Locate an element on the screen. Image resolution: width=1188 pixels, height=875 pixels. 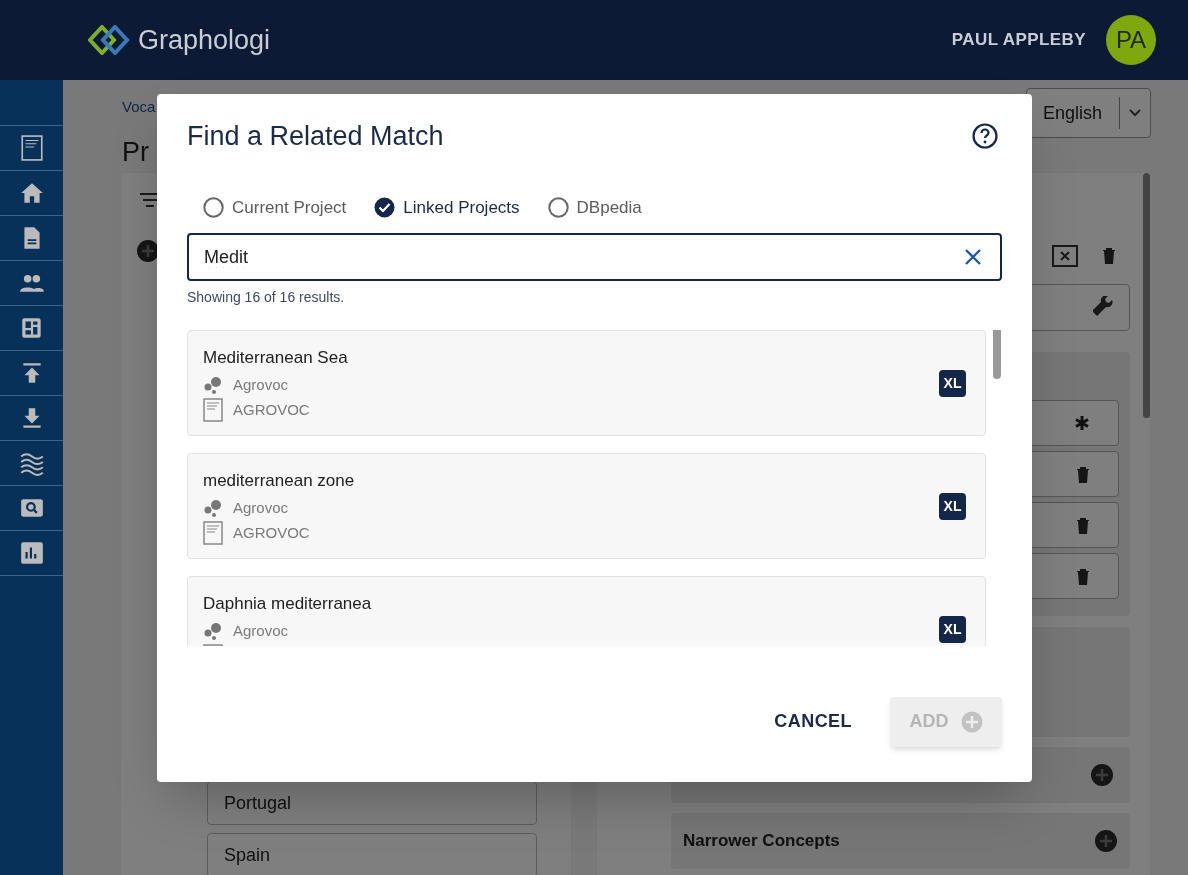
result-card: Daphnia mediterranea Agrovoc XL is located at coordinates (586, 611).